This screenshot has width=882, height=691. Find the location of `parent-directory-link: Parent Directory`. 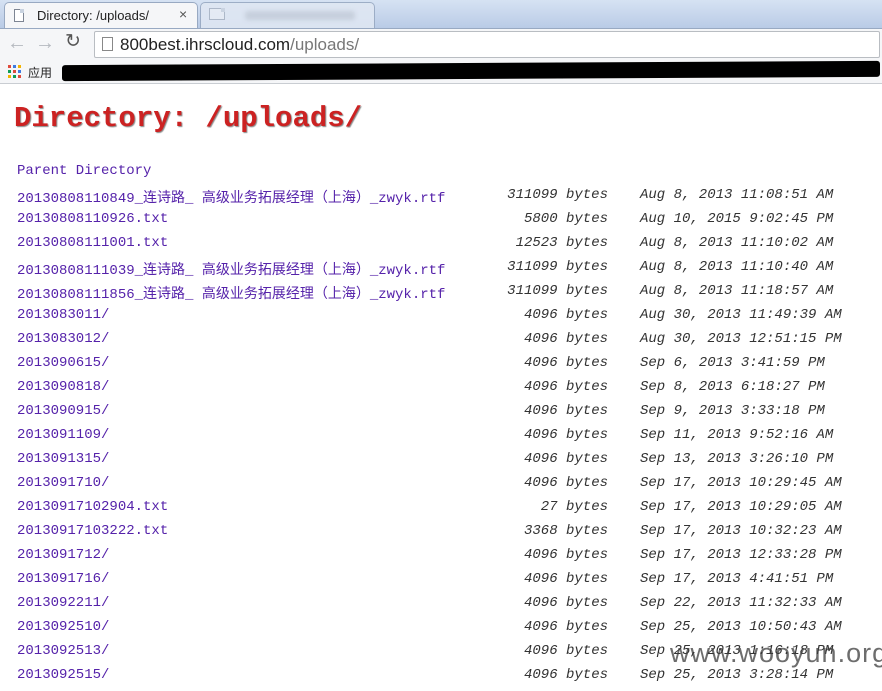

parent-directory-link: Parent Directory is located at coordinates (84, 171).